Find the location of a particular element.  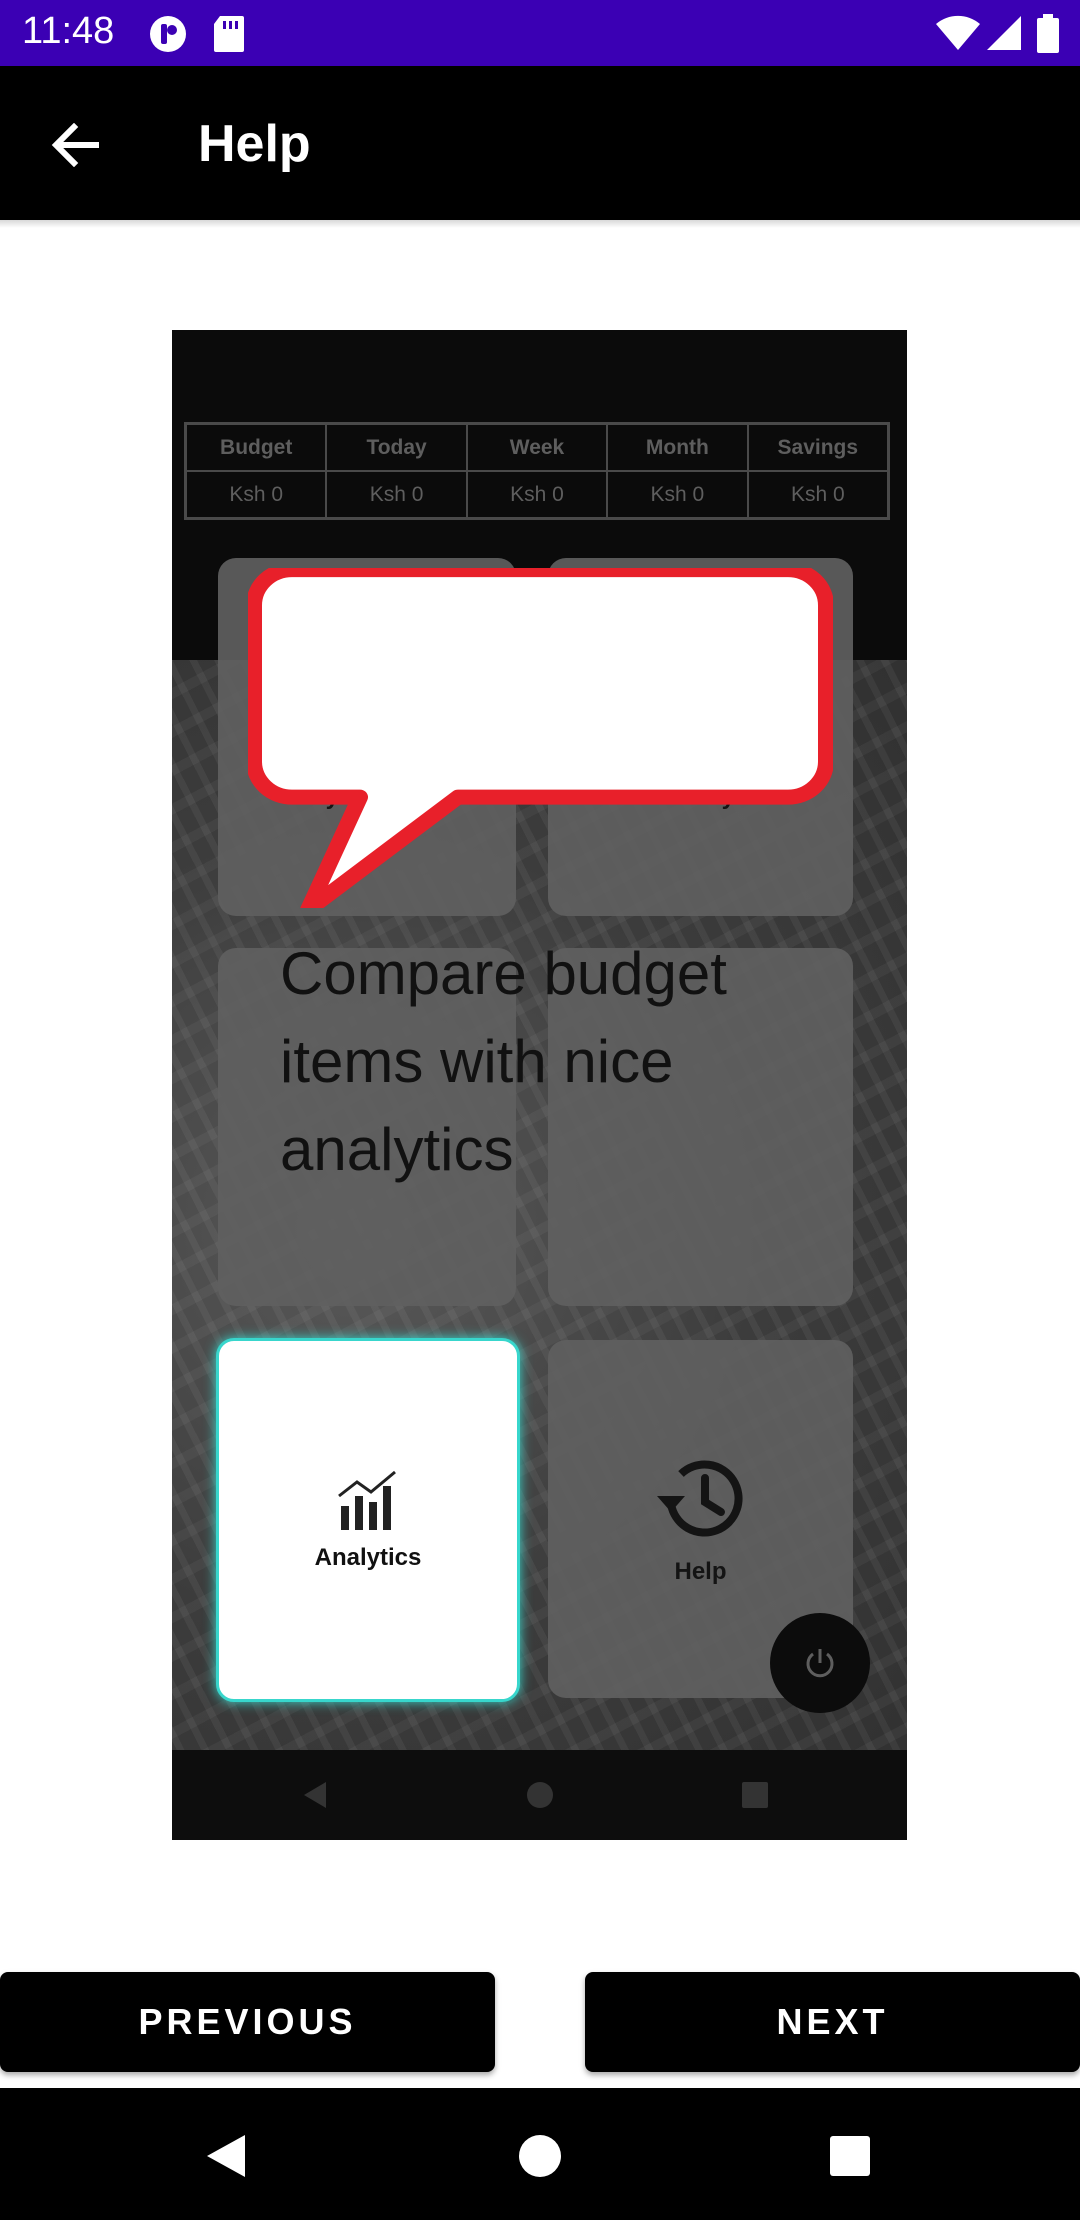

inner-back-icon is located at coordinates (315, 1797).